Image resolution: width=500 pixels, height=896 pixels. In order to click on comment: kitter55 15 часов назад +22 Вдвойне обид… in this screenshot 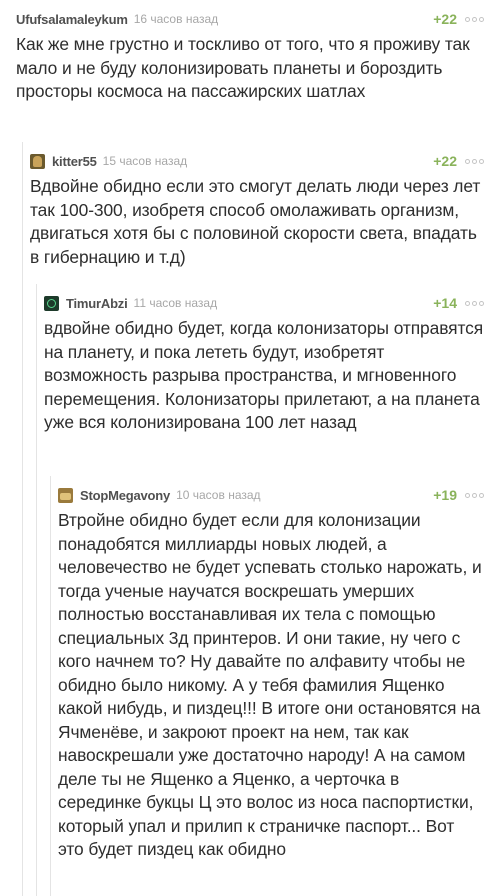, I will do `click(257, 209)`.